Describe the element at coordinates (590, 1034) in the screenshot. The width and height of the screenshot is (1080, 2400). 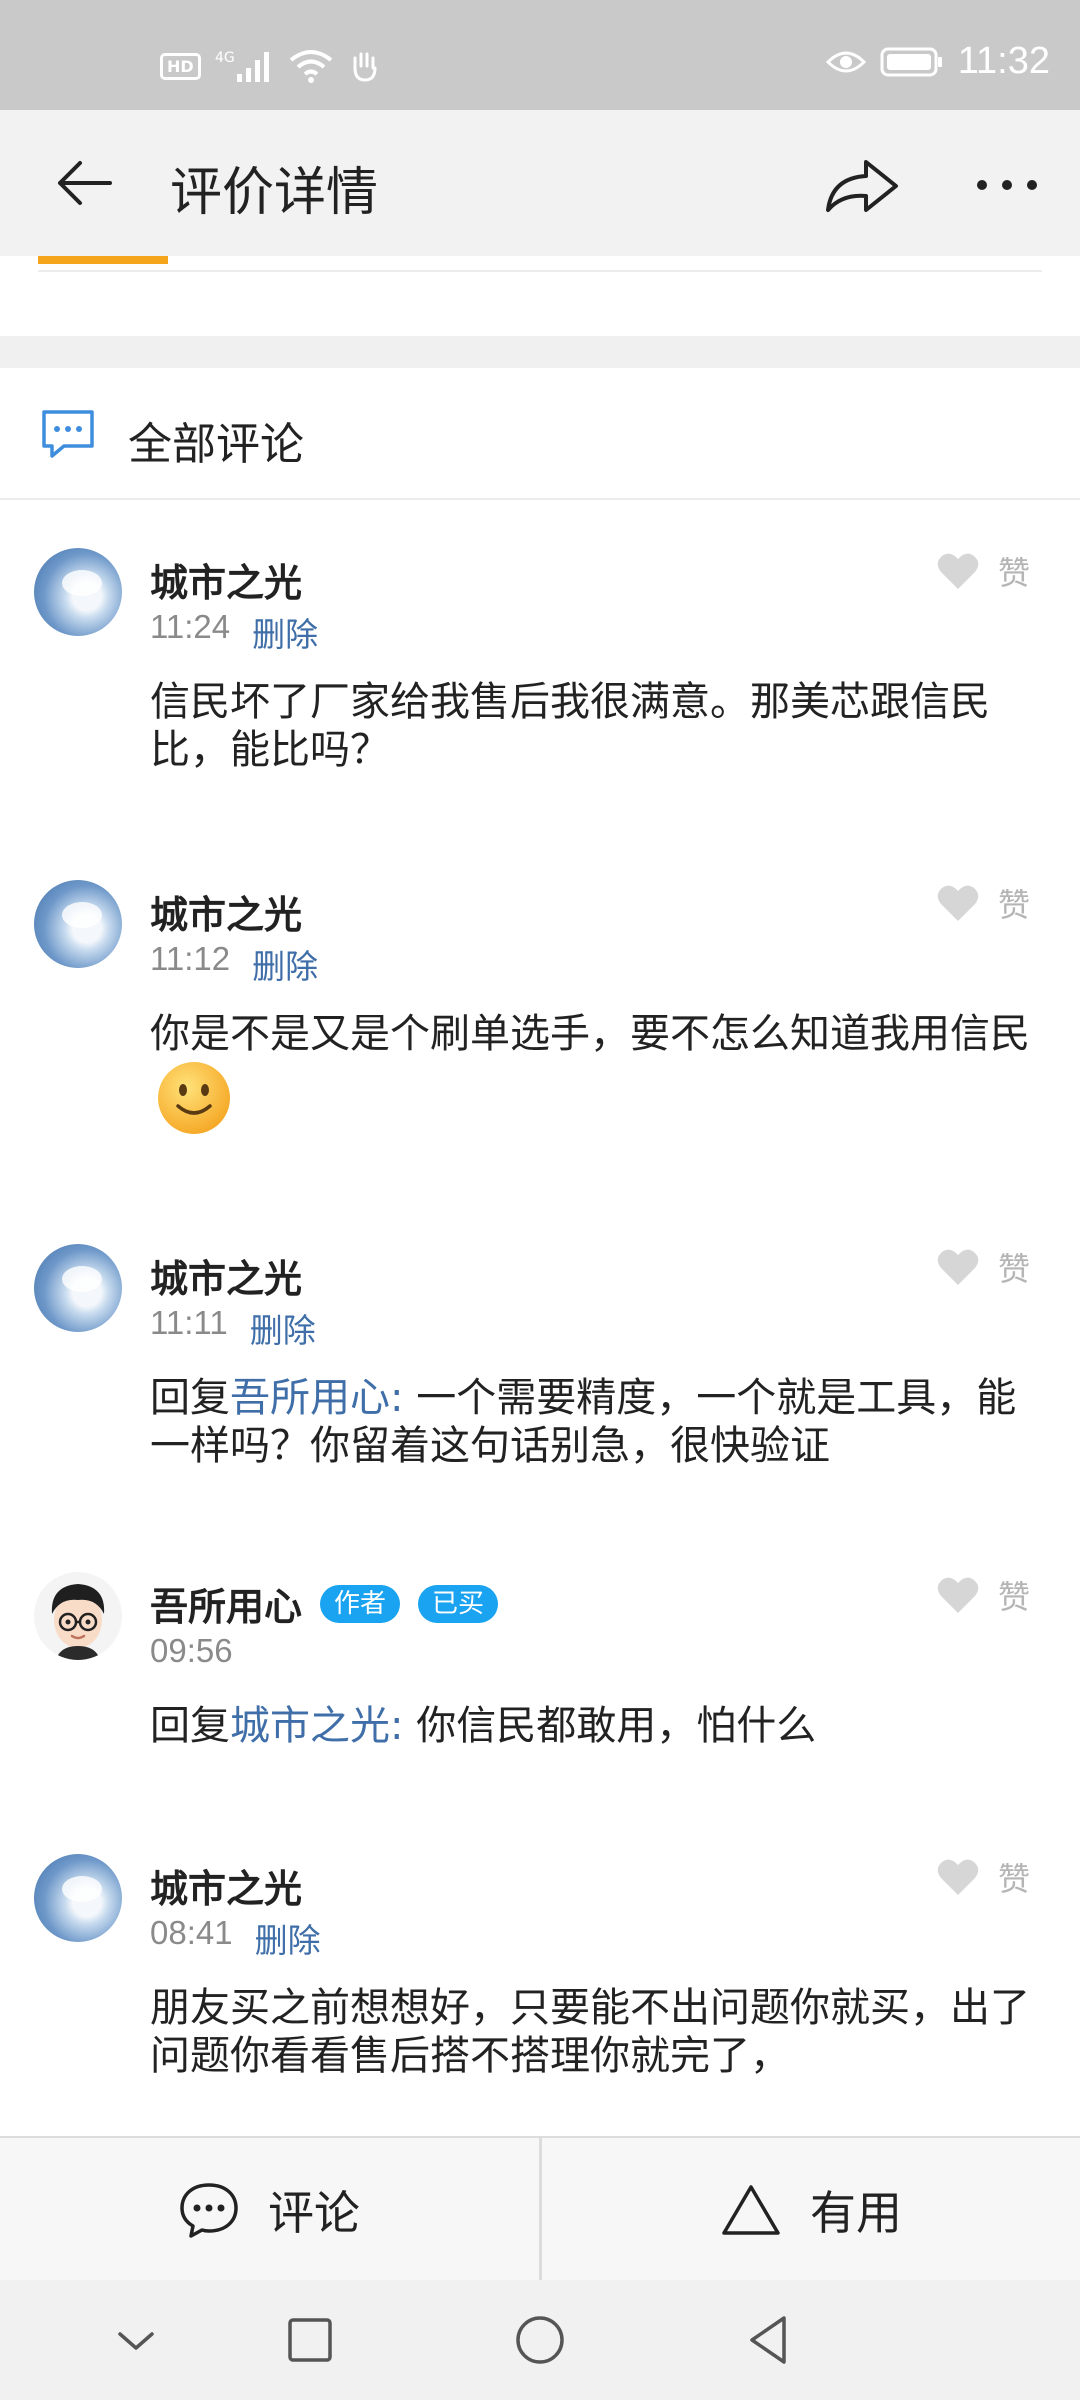
I see `comment-text-content: 你是不是又是个刷单选手，要不怎么知道我用信民` at that location.